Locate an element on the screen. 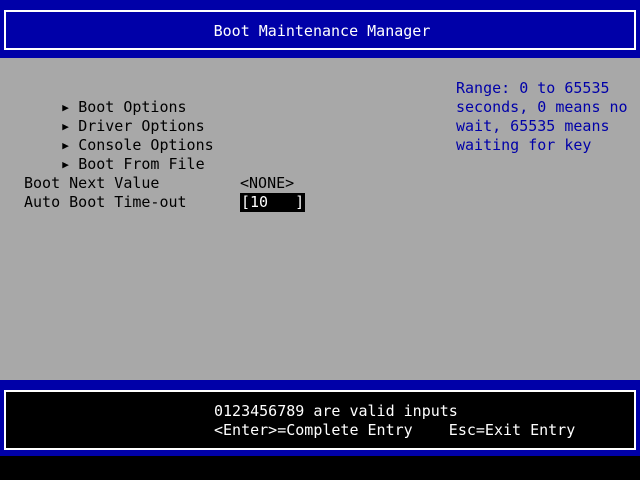 This screenshot has width=640, height=480. submenu-arrow-icon: ▶ is located at coordinates (65, 164).